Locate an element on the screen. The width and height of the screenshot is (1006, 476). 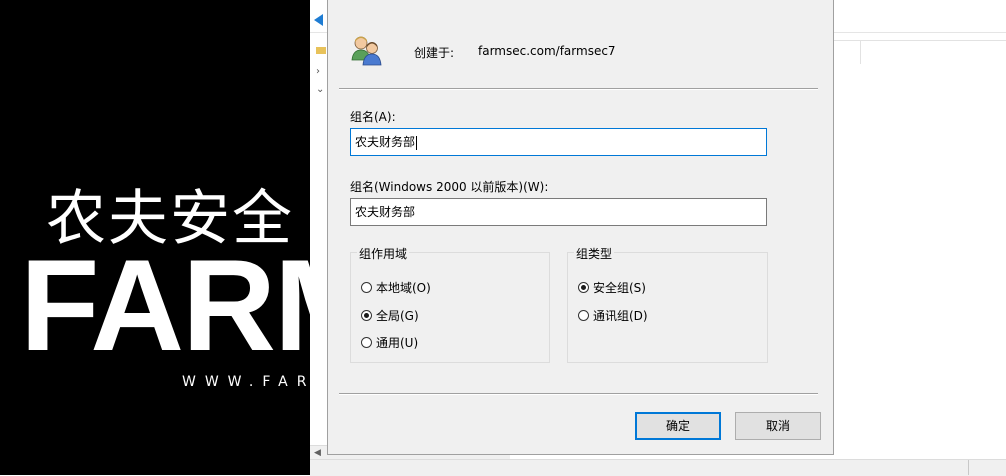
scope-global-label: 全局(G) is located at coordinates (397, 316).